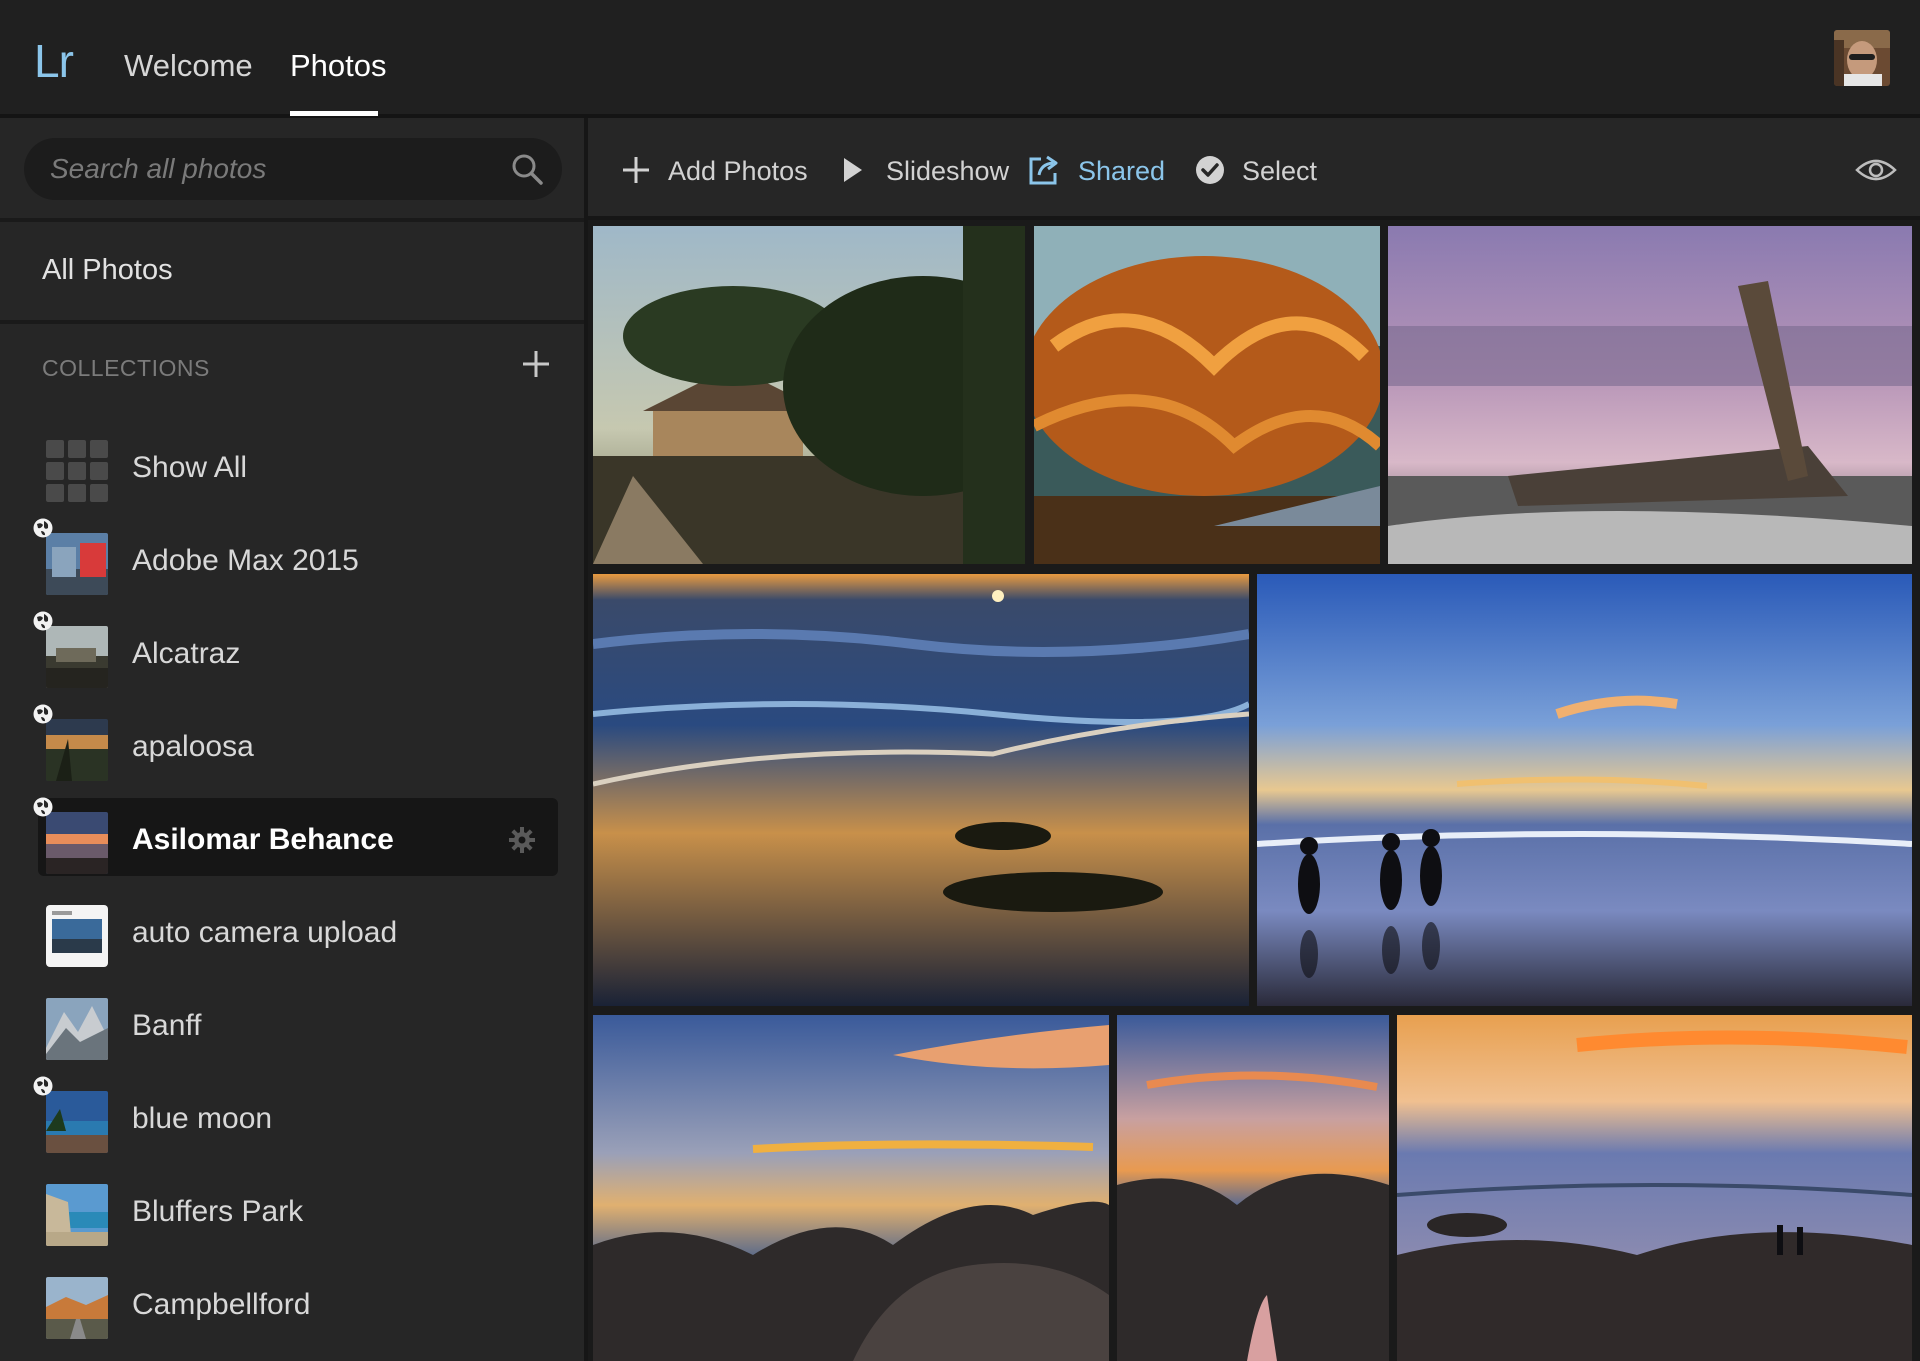 This screenshot has height=1361, width=1920. I want to click on search-box, so click(293, 169).